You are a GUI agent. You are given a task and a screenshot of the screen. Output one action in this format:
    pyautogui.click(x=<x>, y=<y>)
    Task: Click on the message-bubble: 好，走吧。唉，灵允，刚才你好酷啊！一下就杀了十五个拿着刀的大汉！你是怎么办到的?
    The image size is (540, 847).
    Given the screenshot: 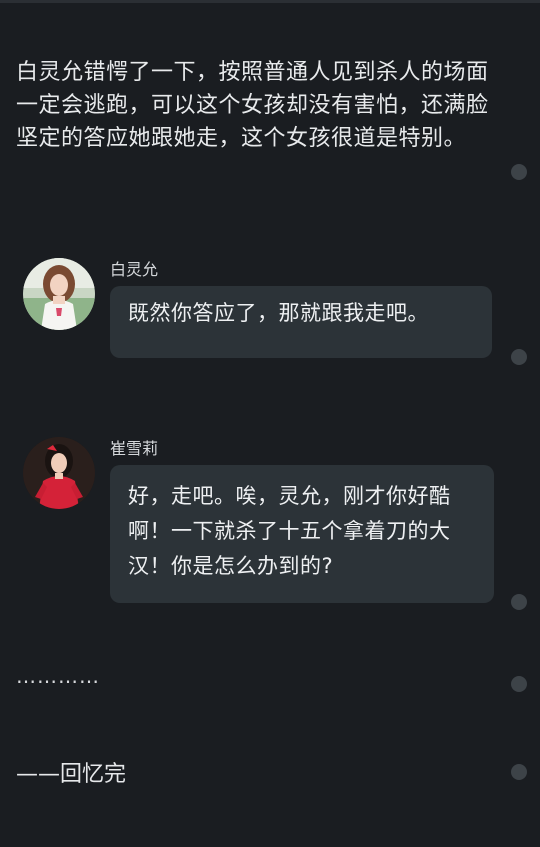 What is the action you would take?
    pyautogui.click(x=302, y=534)
    